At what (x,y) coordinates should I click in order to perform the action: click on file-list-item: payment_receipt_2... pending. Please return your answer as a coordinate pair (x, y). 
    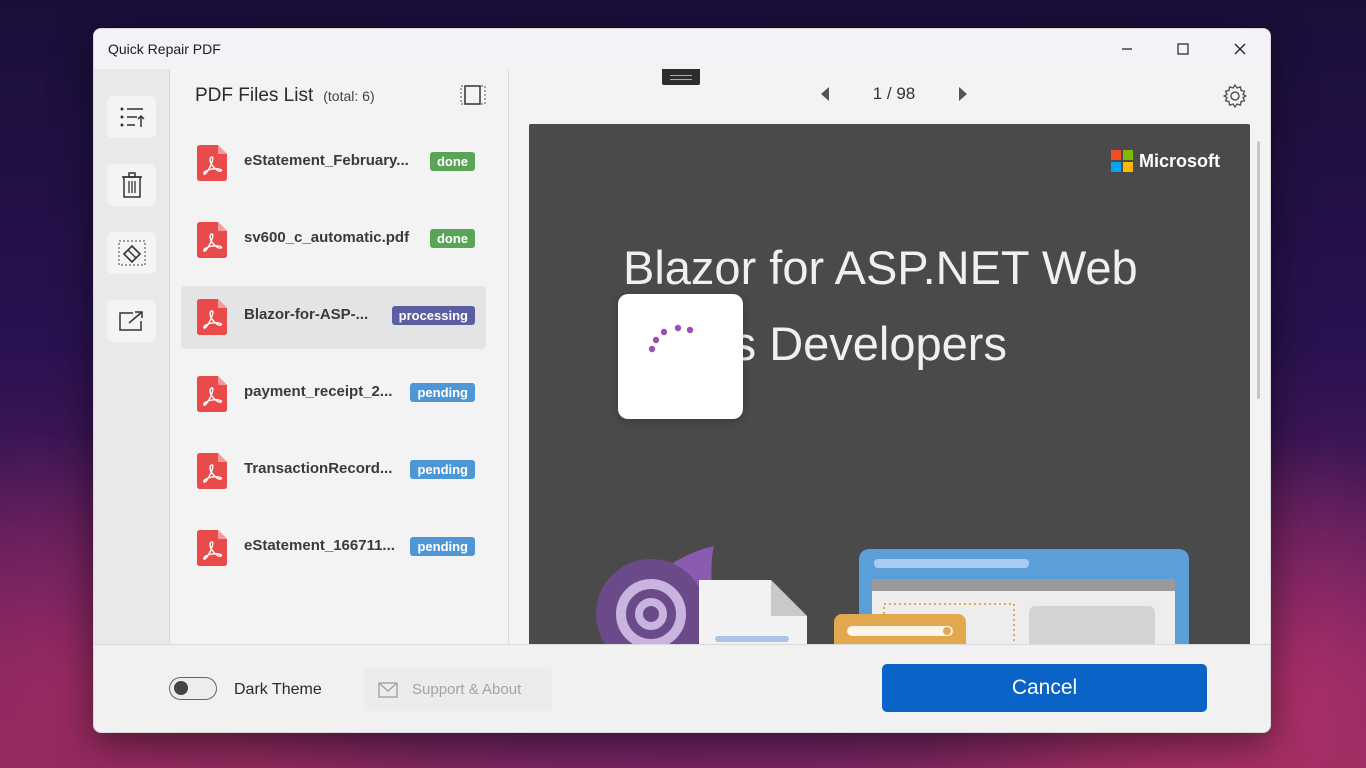
    Looking at the image, I should click on (333, 394).